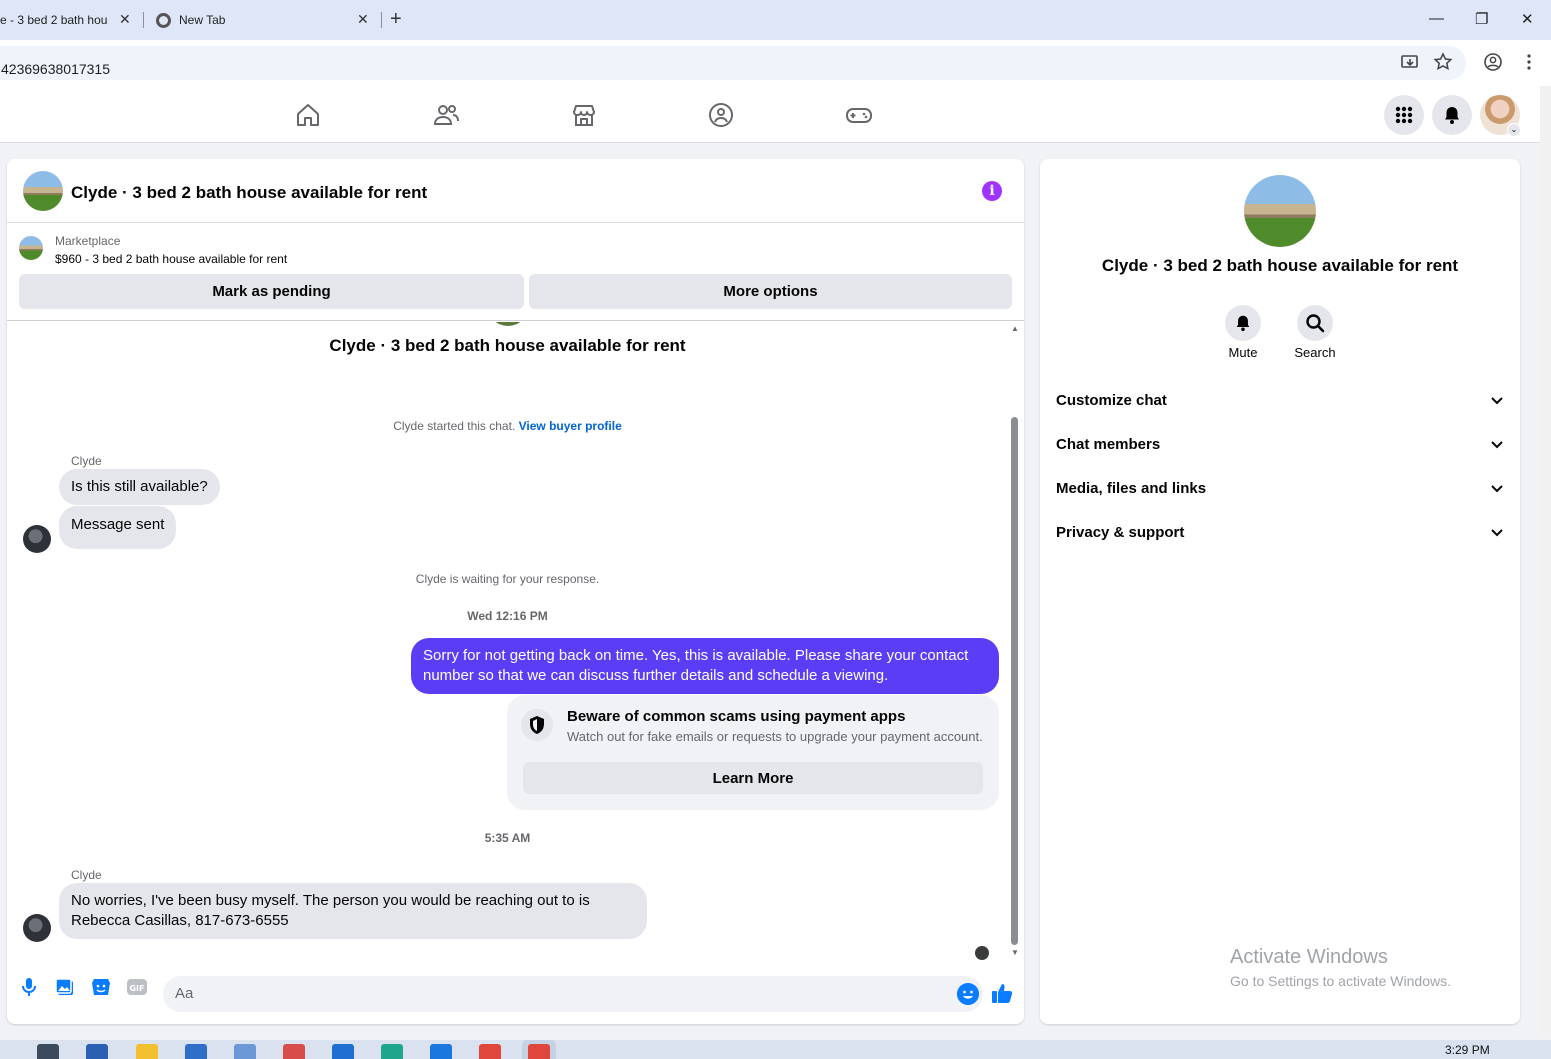 This screenshot has width=1551, height=1059. Describe the element at coordinates (1514, 130) in the screenshot. I see `chevron-down-icon: ⌄` at that location.